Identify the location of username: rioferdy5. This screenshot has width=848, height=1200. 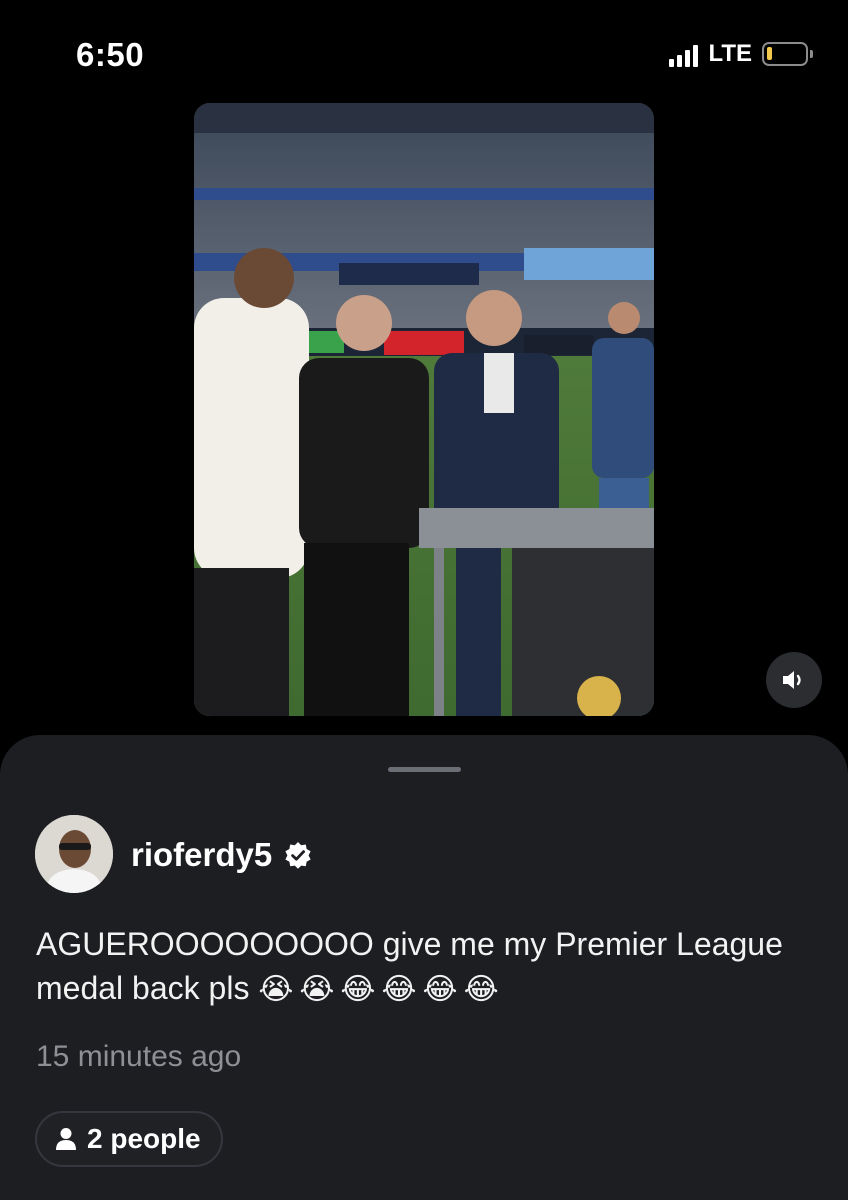
(201, 855).